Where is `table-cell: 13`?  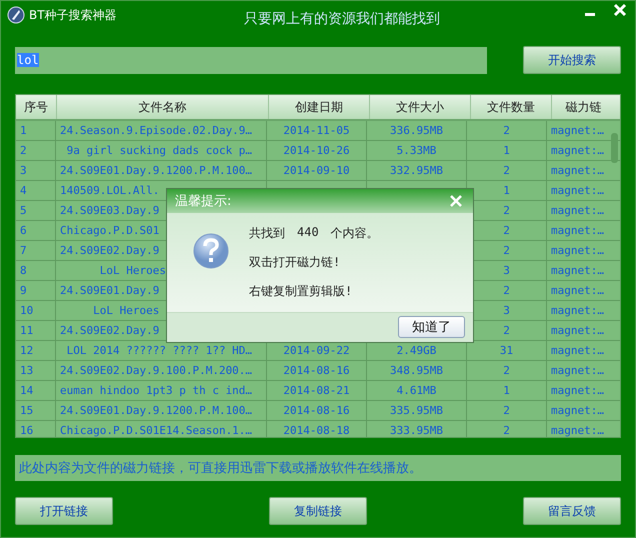
table-cell: 13 is located at coordinates (27, 370).